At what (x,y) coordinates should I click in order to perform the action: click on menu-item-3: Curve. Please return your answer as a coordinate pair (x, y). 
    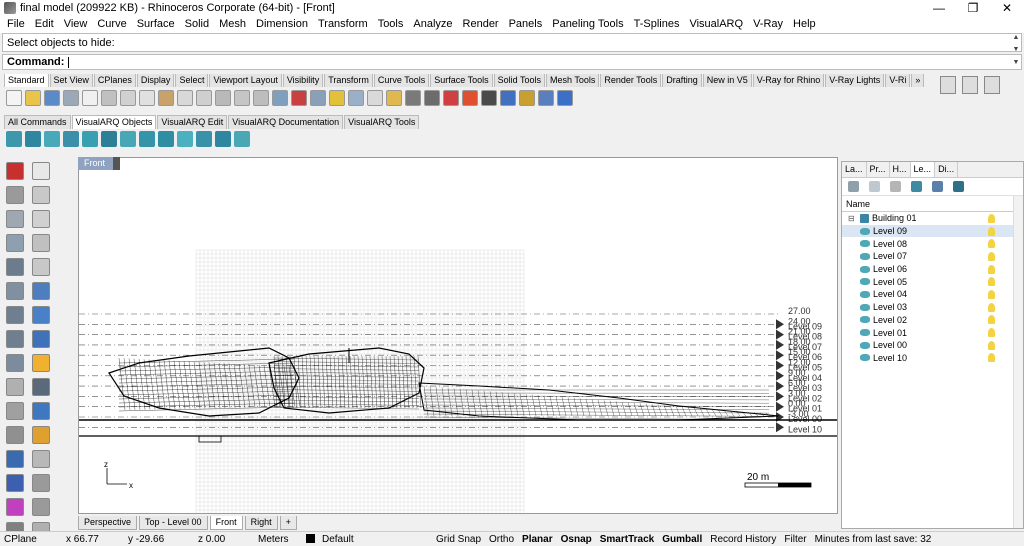
    Looking at the image, I should click on (111, 24).